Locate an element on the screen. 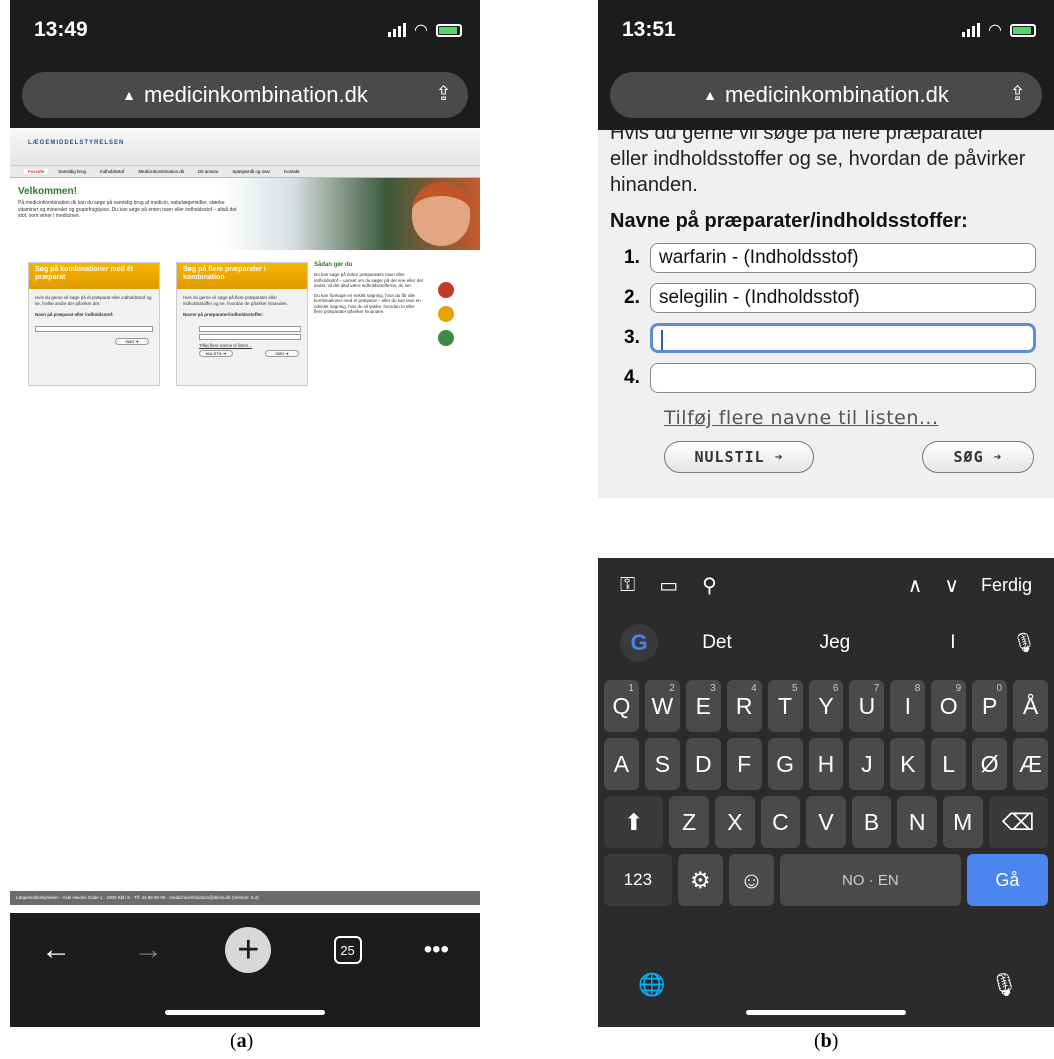 The image size is (1054, 1059). key-u: U7 is located at coordinates (867, 706).